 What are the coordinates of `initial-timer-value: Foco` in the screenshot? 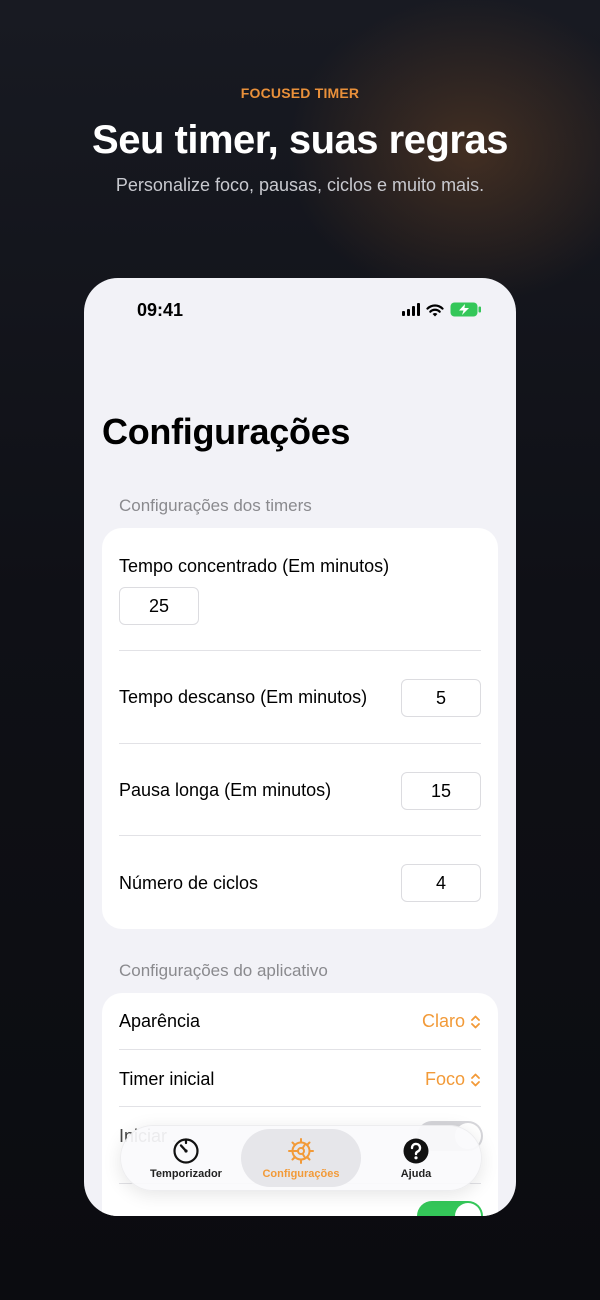 It's located at (444, 1079).